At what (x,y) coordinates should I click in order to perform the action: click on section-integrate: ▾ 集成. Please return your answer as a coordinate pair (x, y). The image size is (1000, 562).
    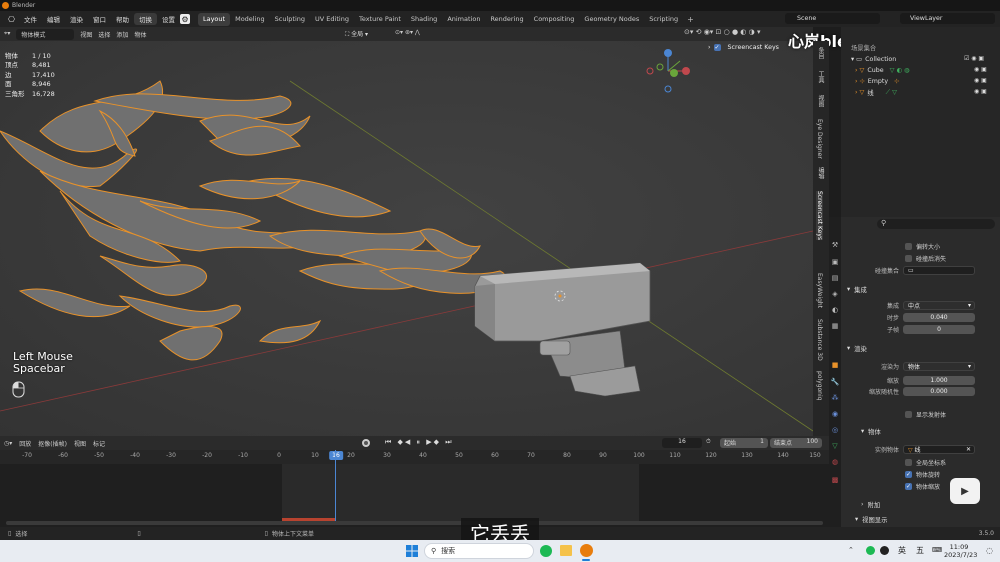
    Looking at the image, I should click on (857, 289).